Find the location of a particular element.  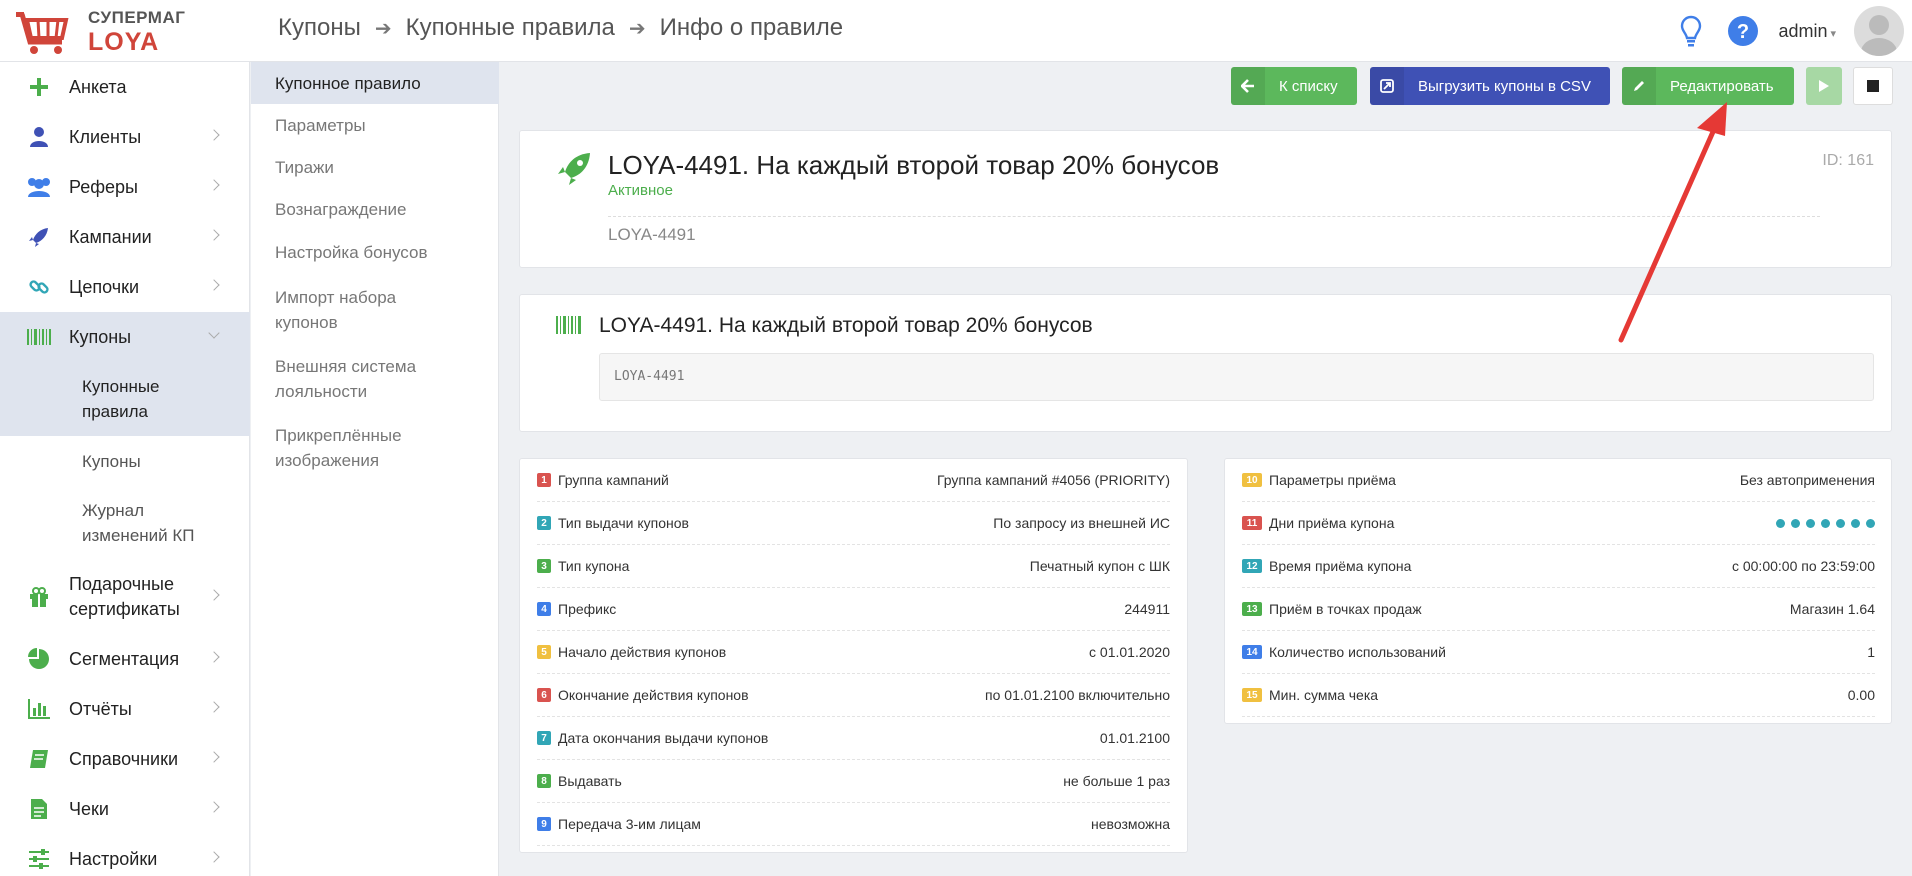

users-icon is located at coordinates (39, 187).